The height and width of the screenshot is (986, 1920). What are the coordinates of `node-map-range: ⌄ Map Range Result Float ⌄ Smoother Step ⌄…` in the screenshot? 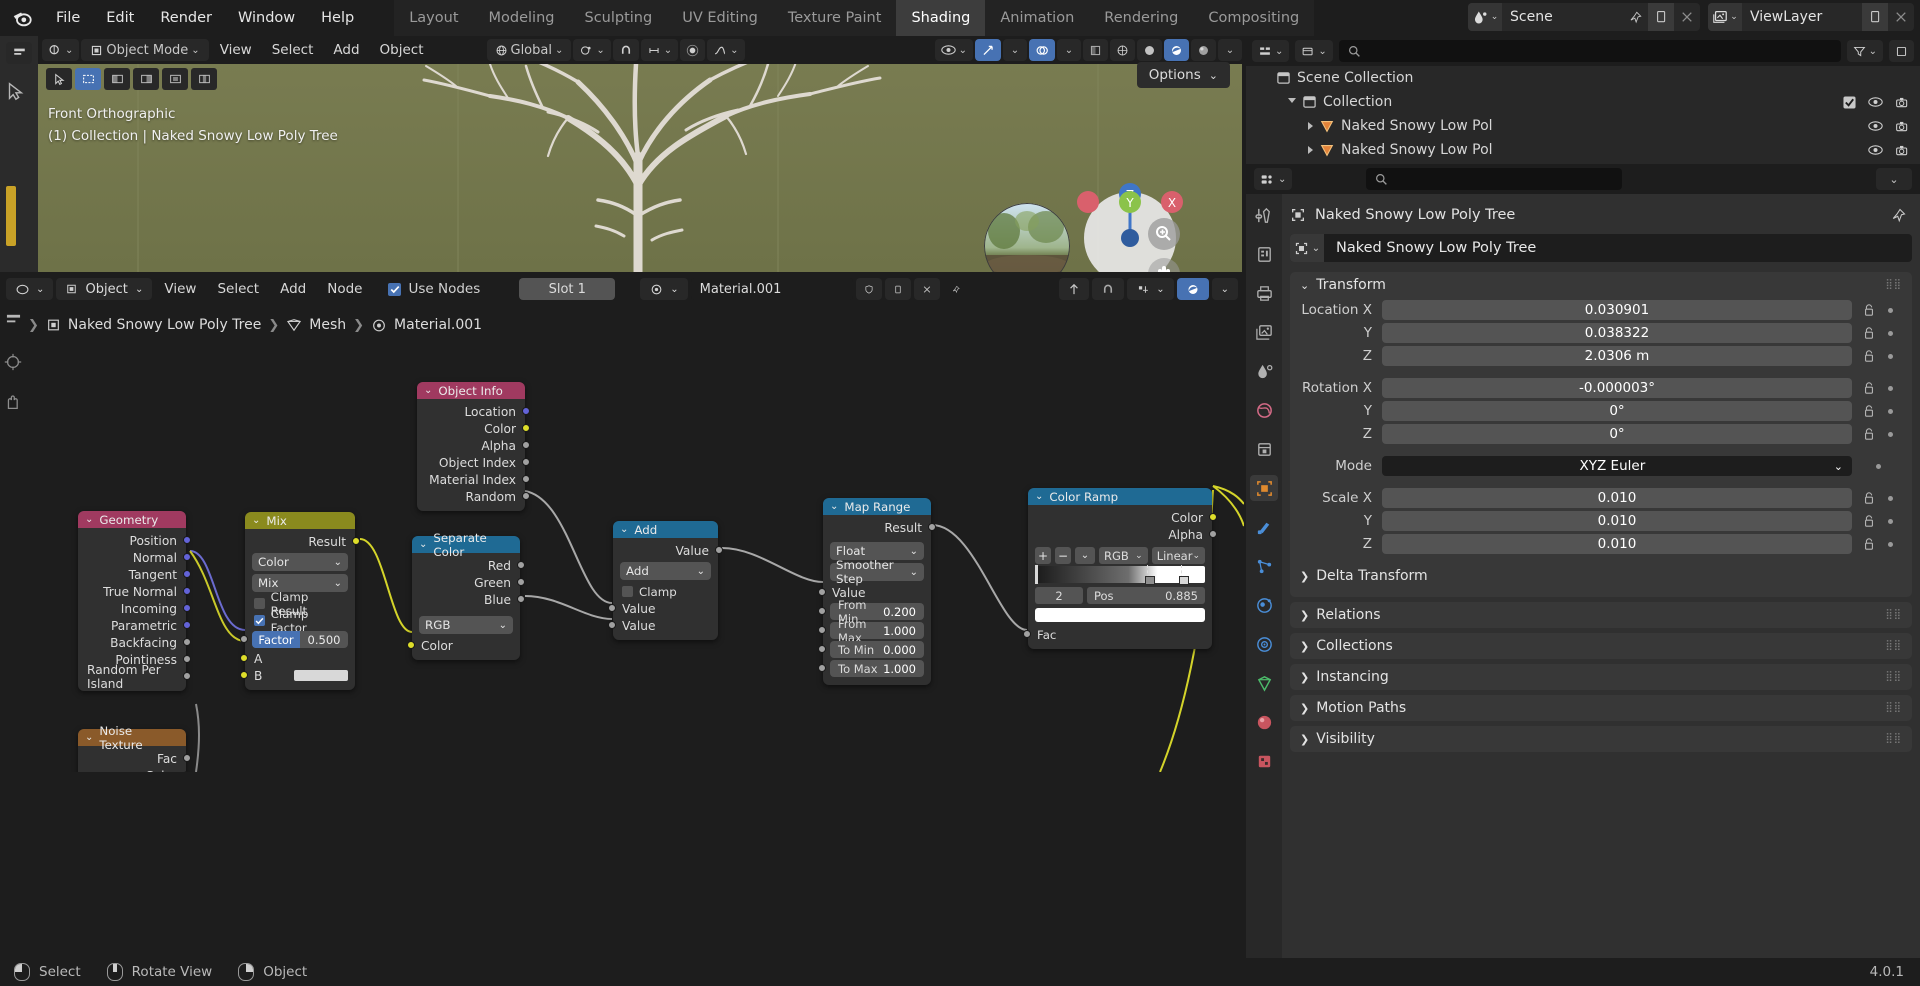 It's located at (877, 591).